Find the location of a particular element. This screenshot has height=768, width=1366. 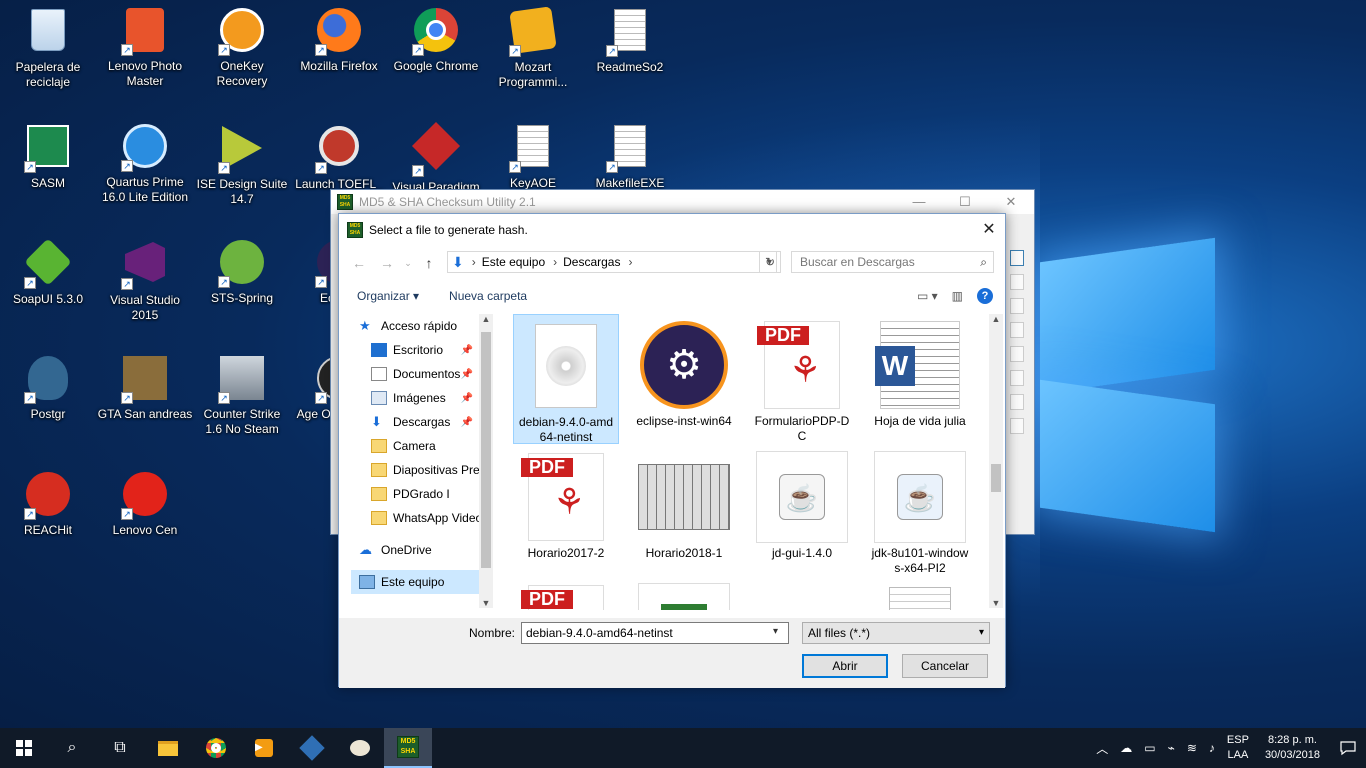

windows-start-icon is located at coordinates (24, 748).